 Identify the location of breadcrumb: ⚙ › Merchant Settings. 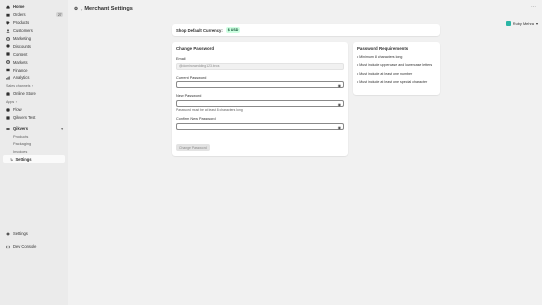
(103, 9).